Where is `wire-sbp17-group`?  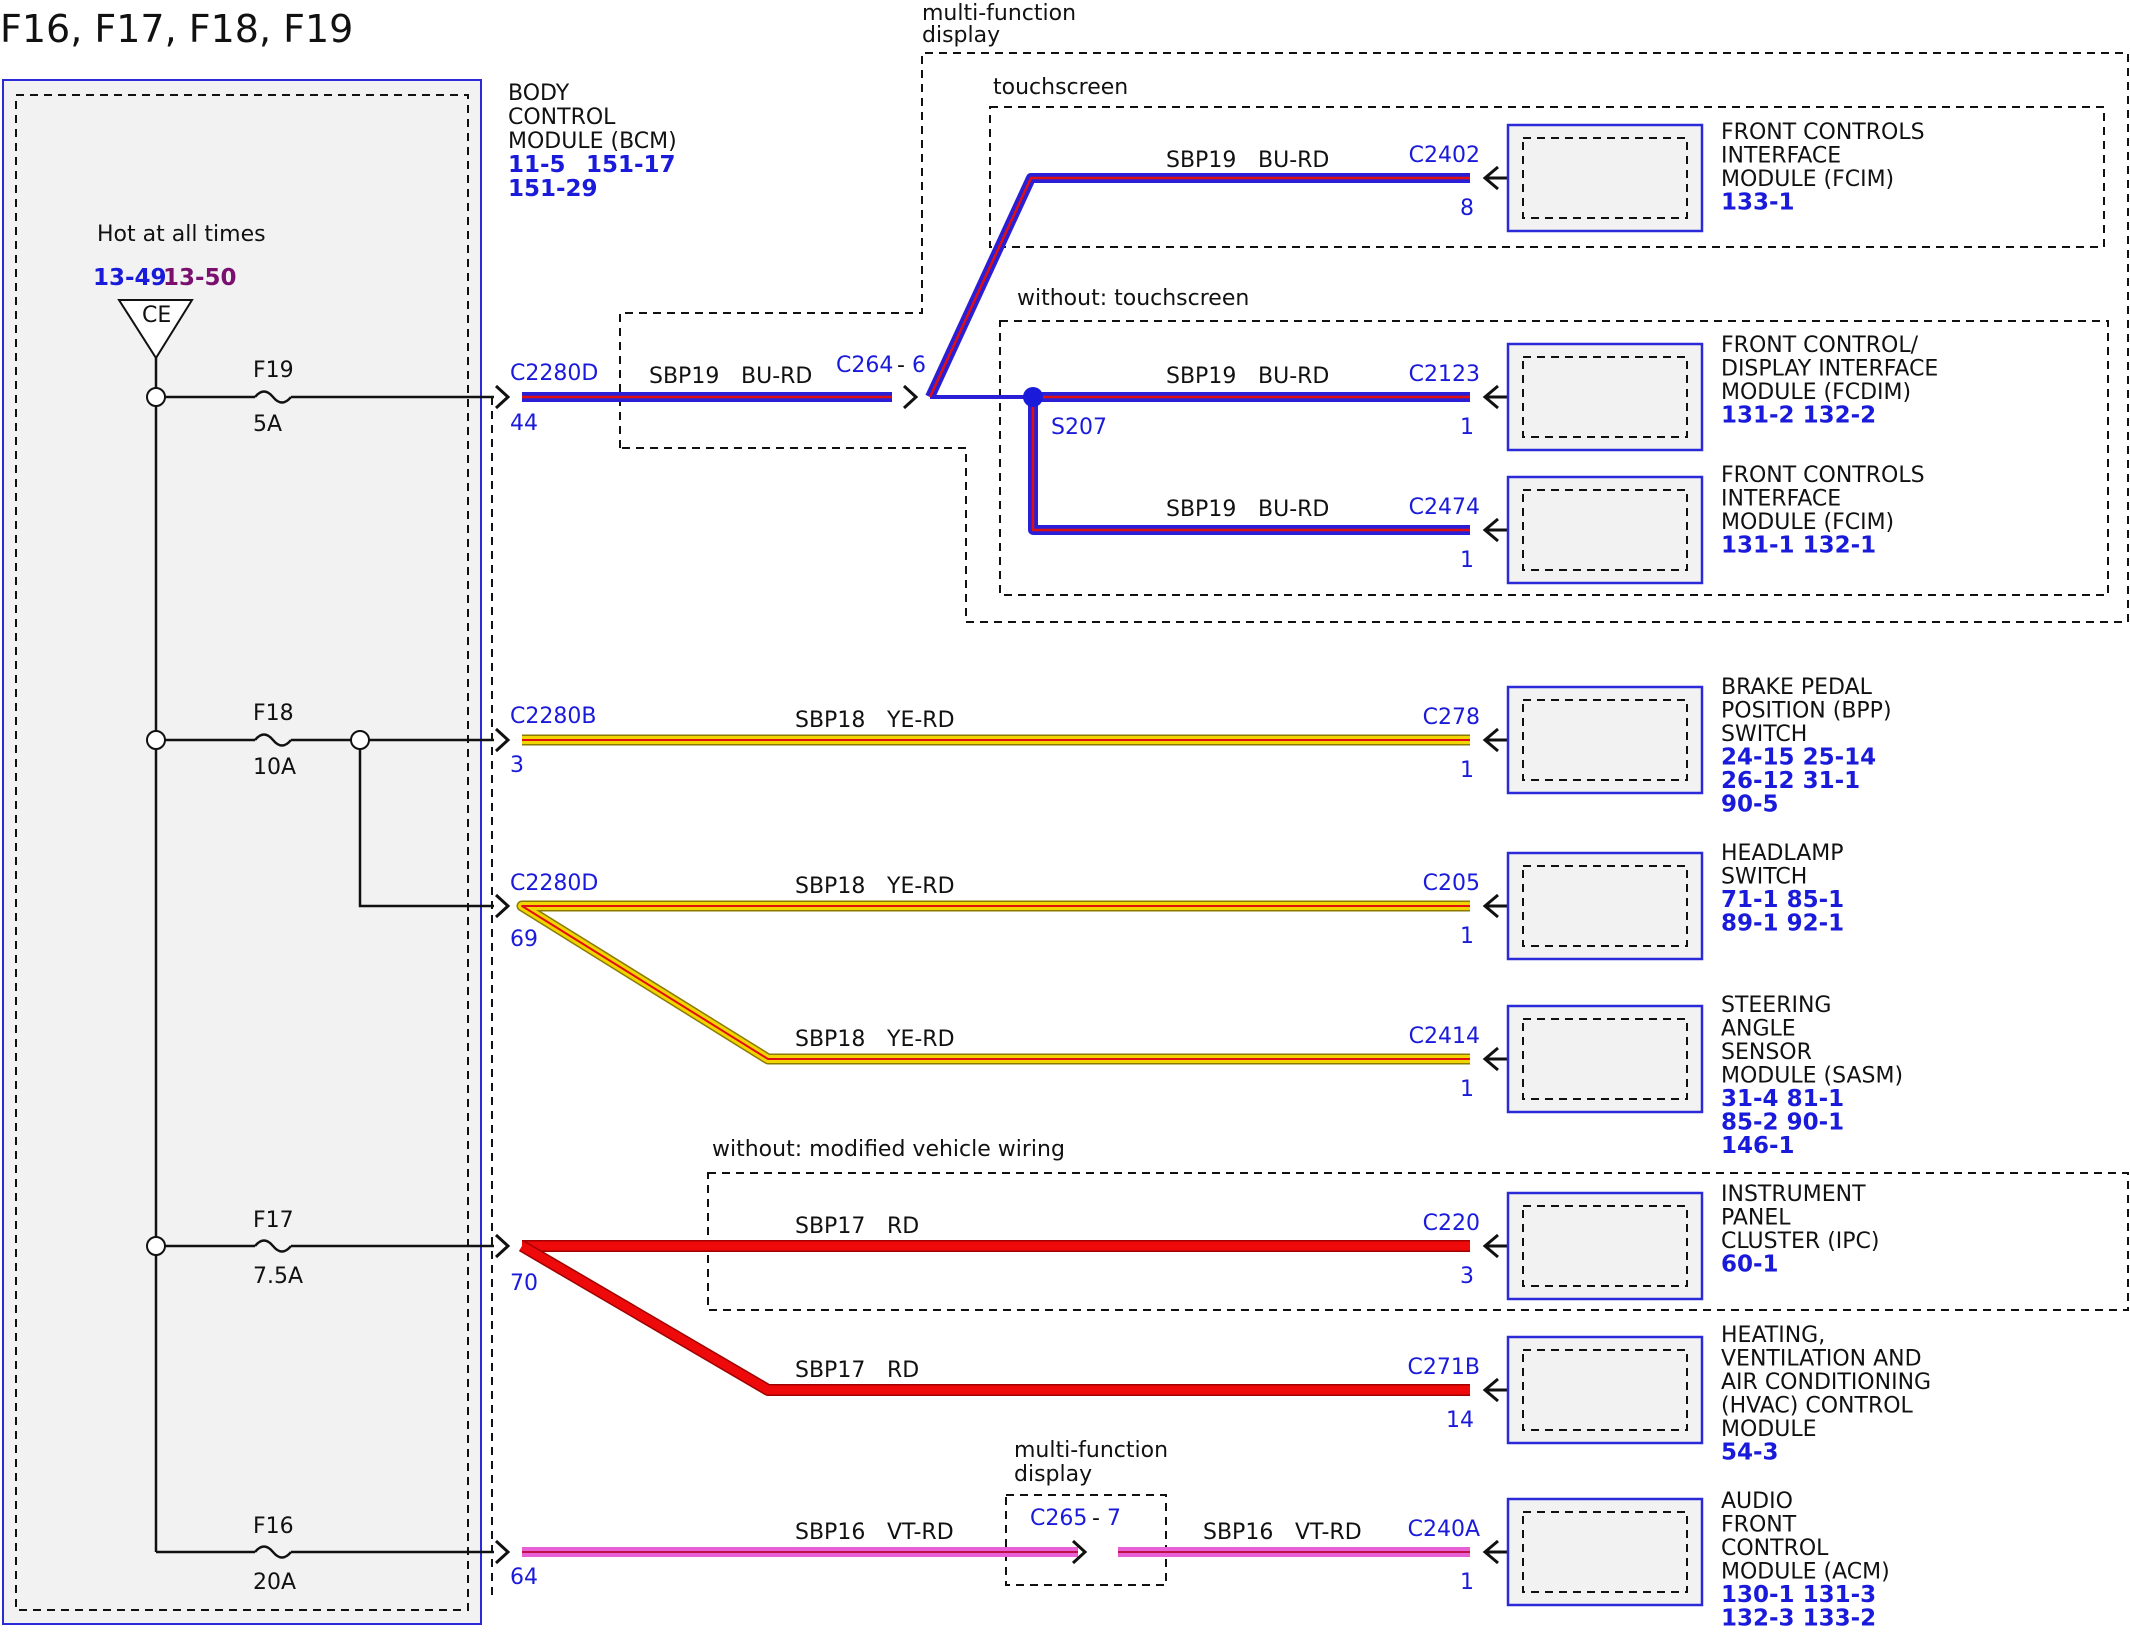
wire-sbp17-group is located at coordinates (994, 1318).